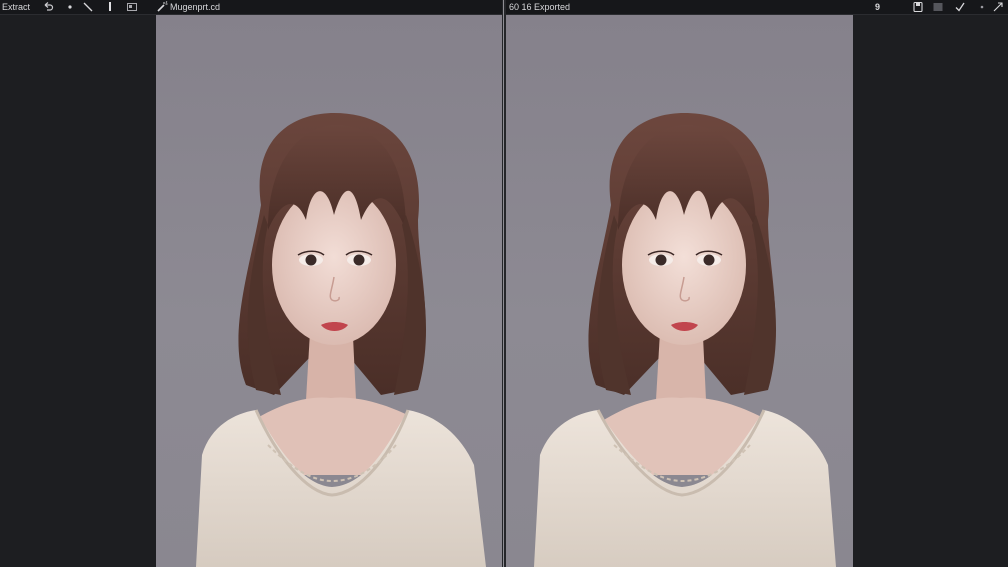 Image resolution: width=1008 pixels, height=567 pixels. I want to click on check-icon, so click(960, 7).